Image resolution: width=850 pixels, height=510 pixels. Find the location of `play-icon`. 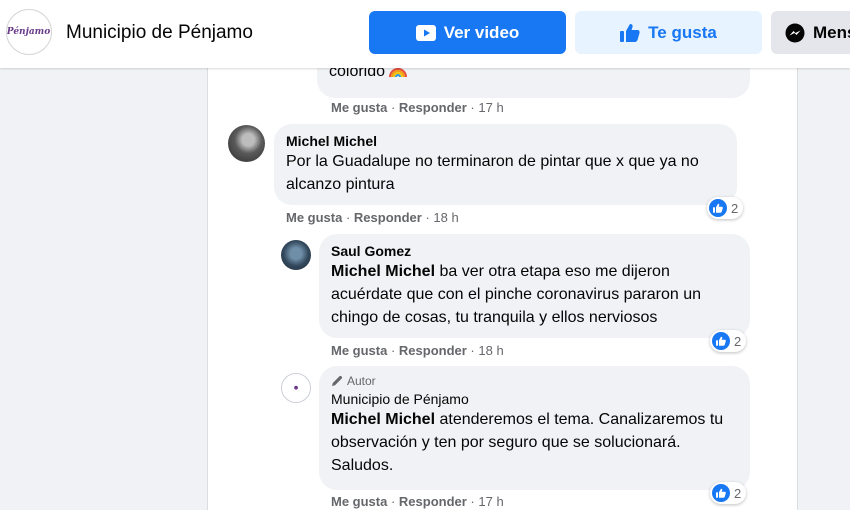

play-icon is located at coordinates (425, 32).